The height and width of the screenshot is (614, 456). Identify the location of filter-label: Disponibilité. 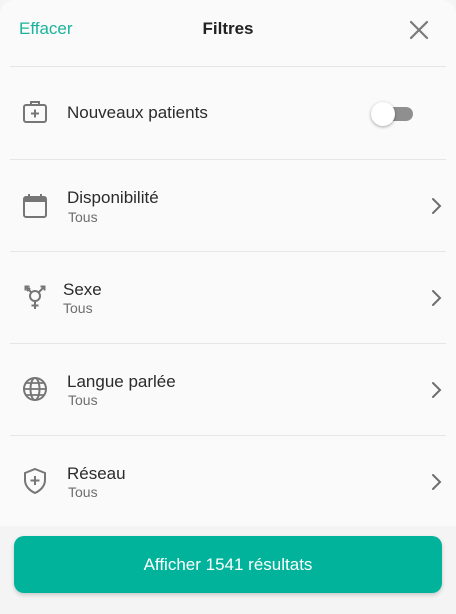
(113, 197).